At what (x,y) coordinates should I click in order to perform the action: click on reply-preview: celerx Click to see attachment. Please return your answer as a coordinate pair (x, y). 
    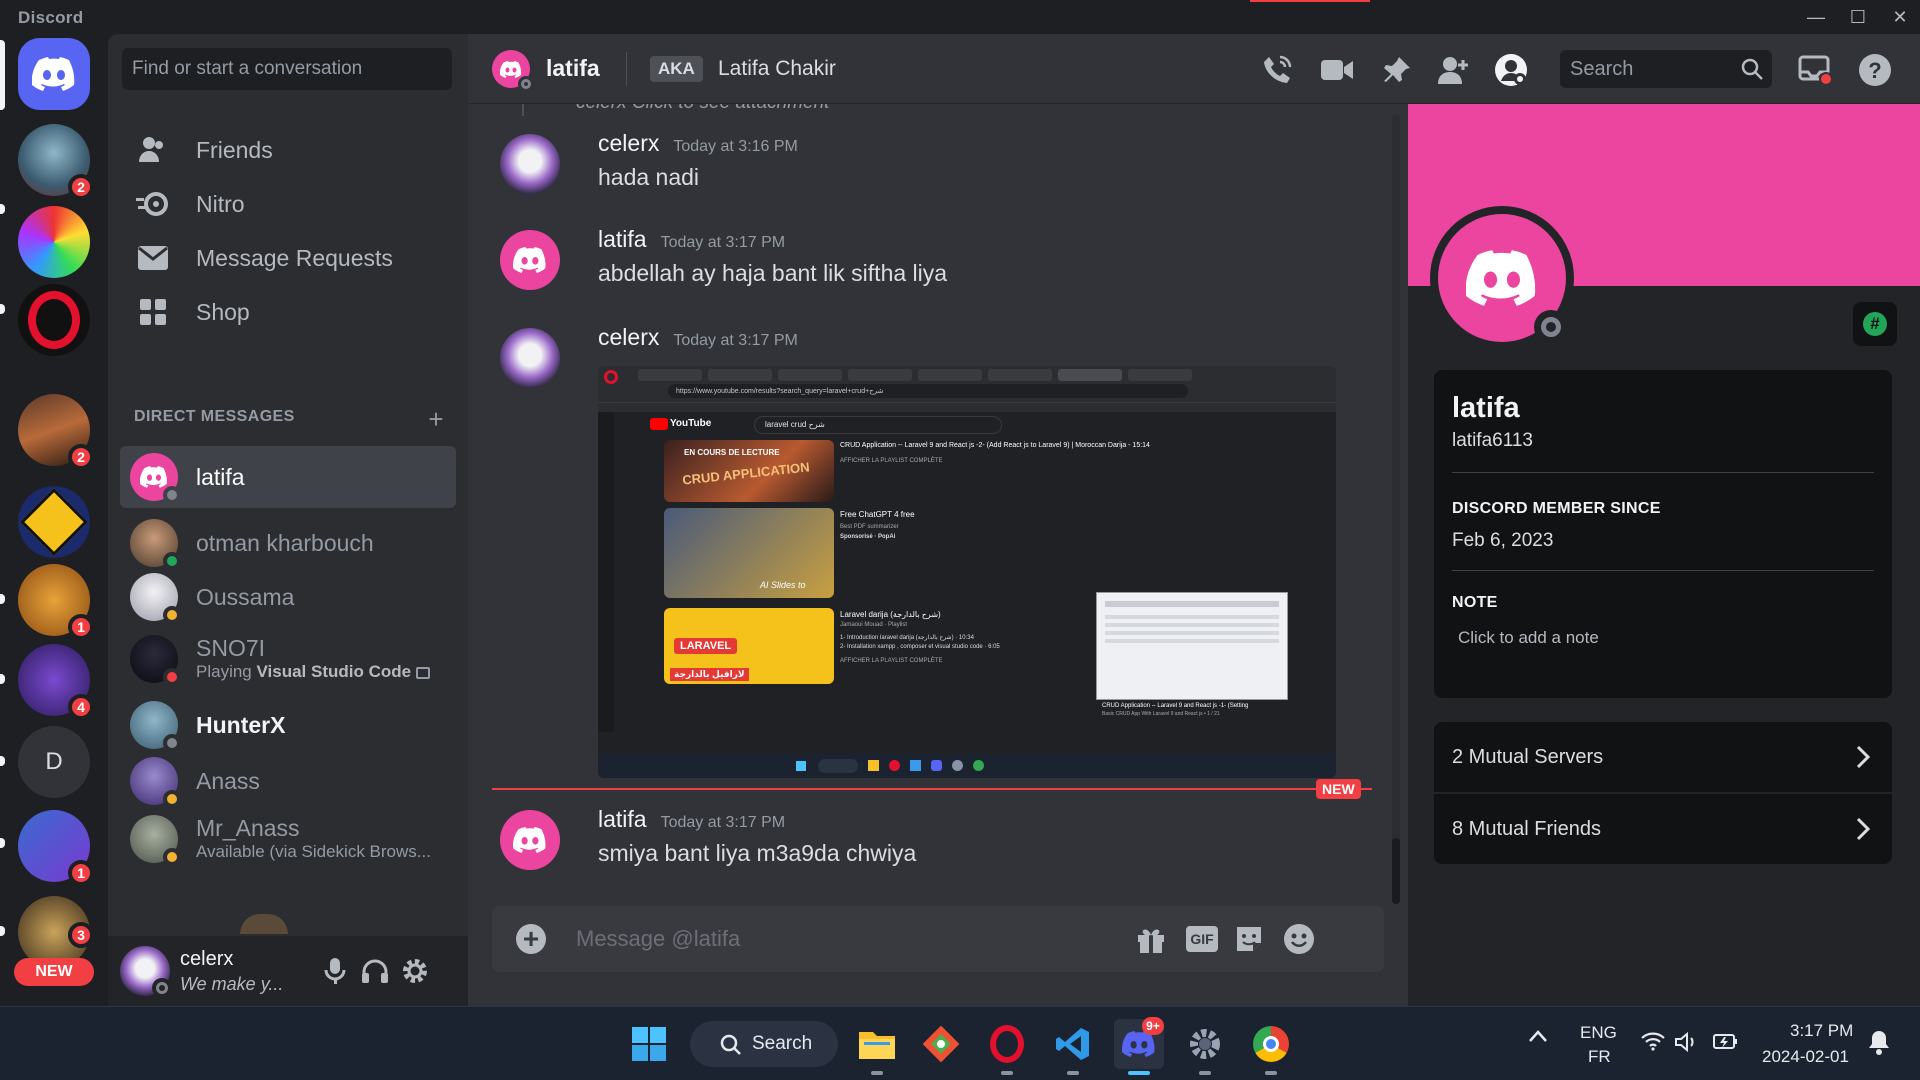
    Looking at the image, I should click on (702, 109).